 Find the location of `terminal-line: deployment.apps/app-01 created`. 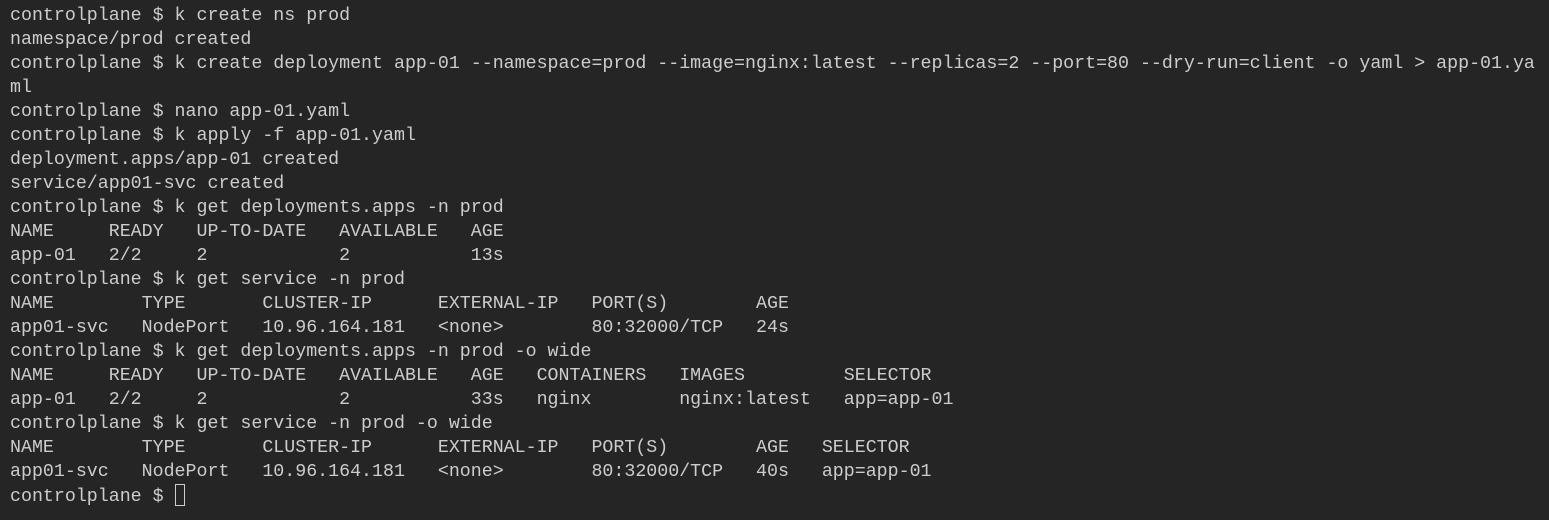

terminal-line: deployment.apps/app-01 created is located at coordinates (175, 160).